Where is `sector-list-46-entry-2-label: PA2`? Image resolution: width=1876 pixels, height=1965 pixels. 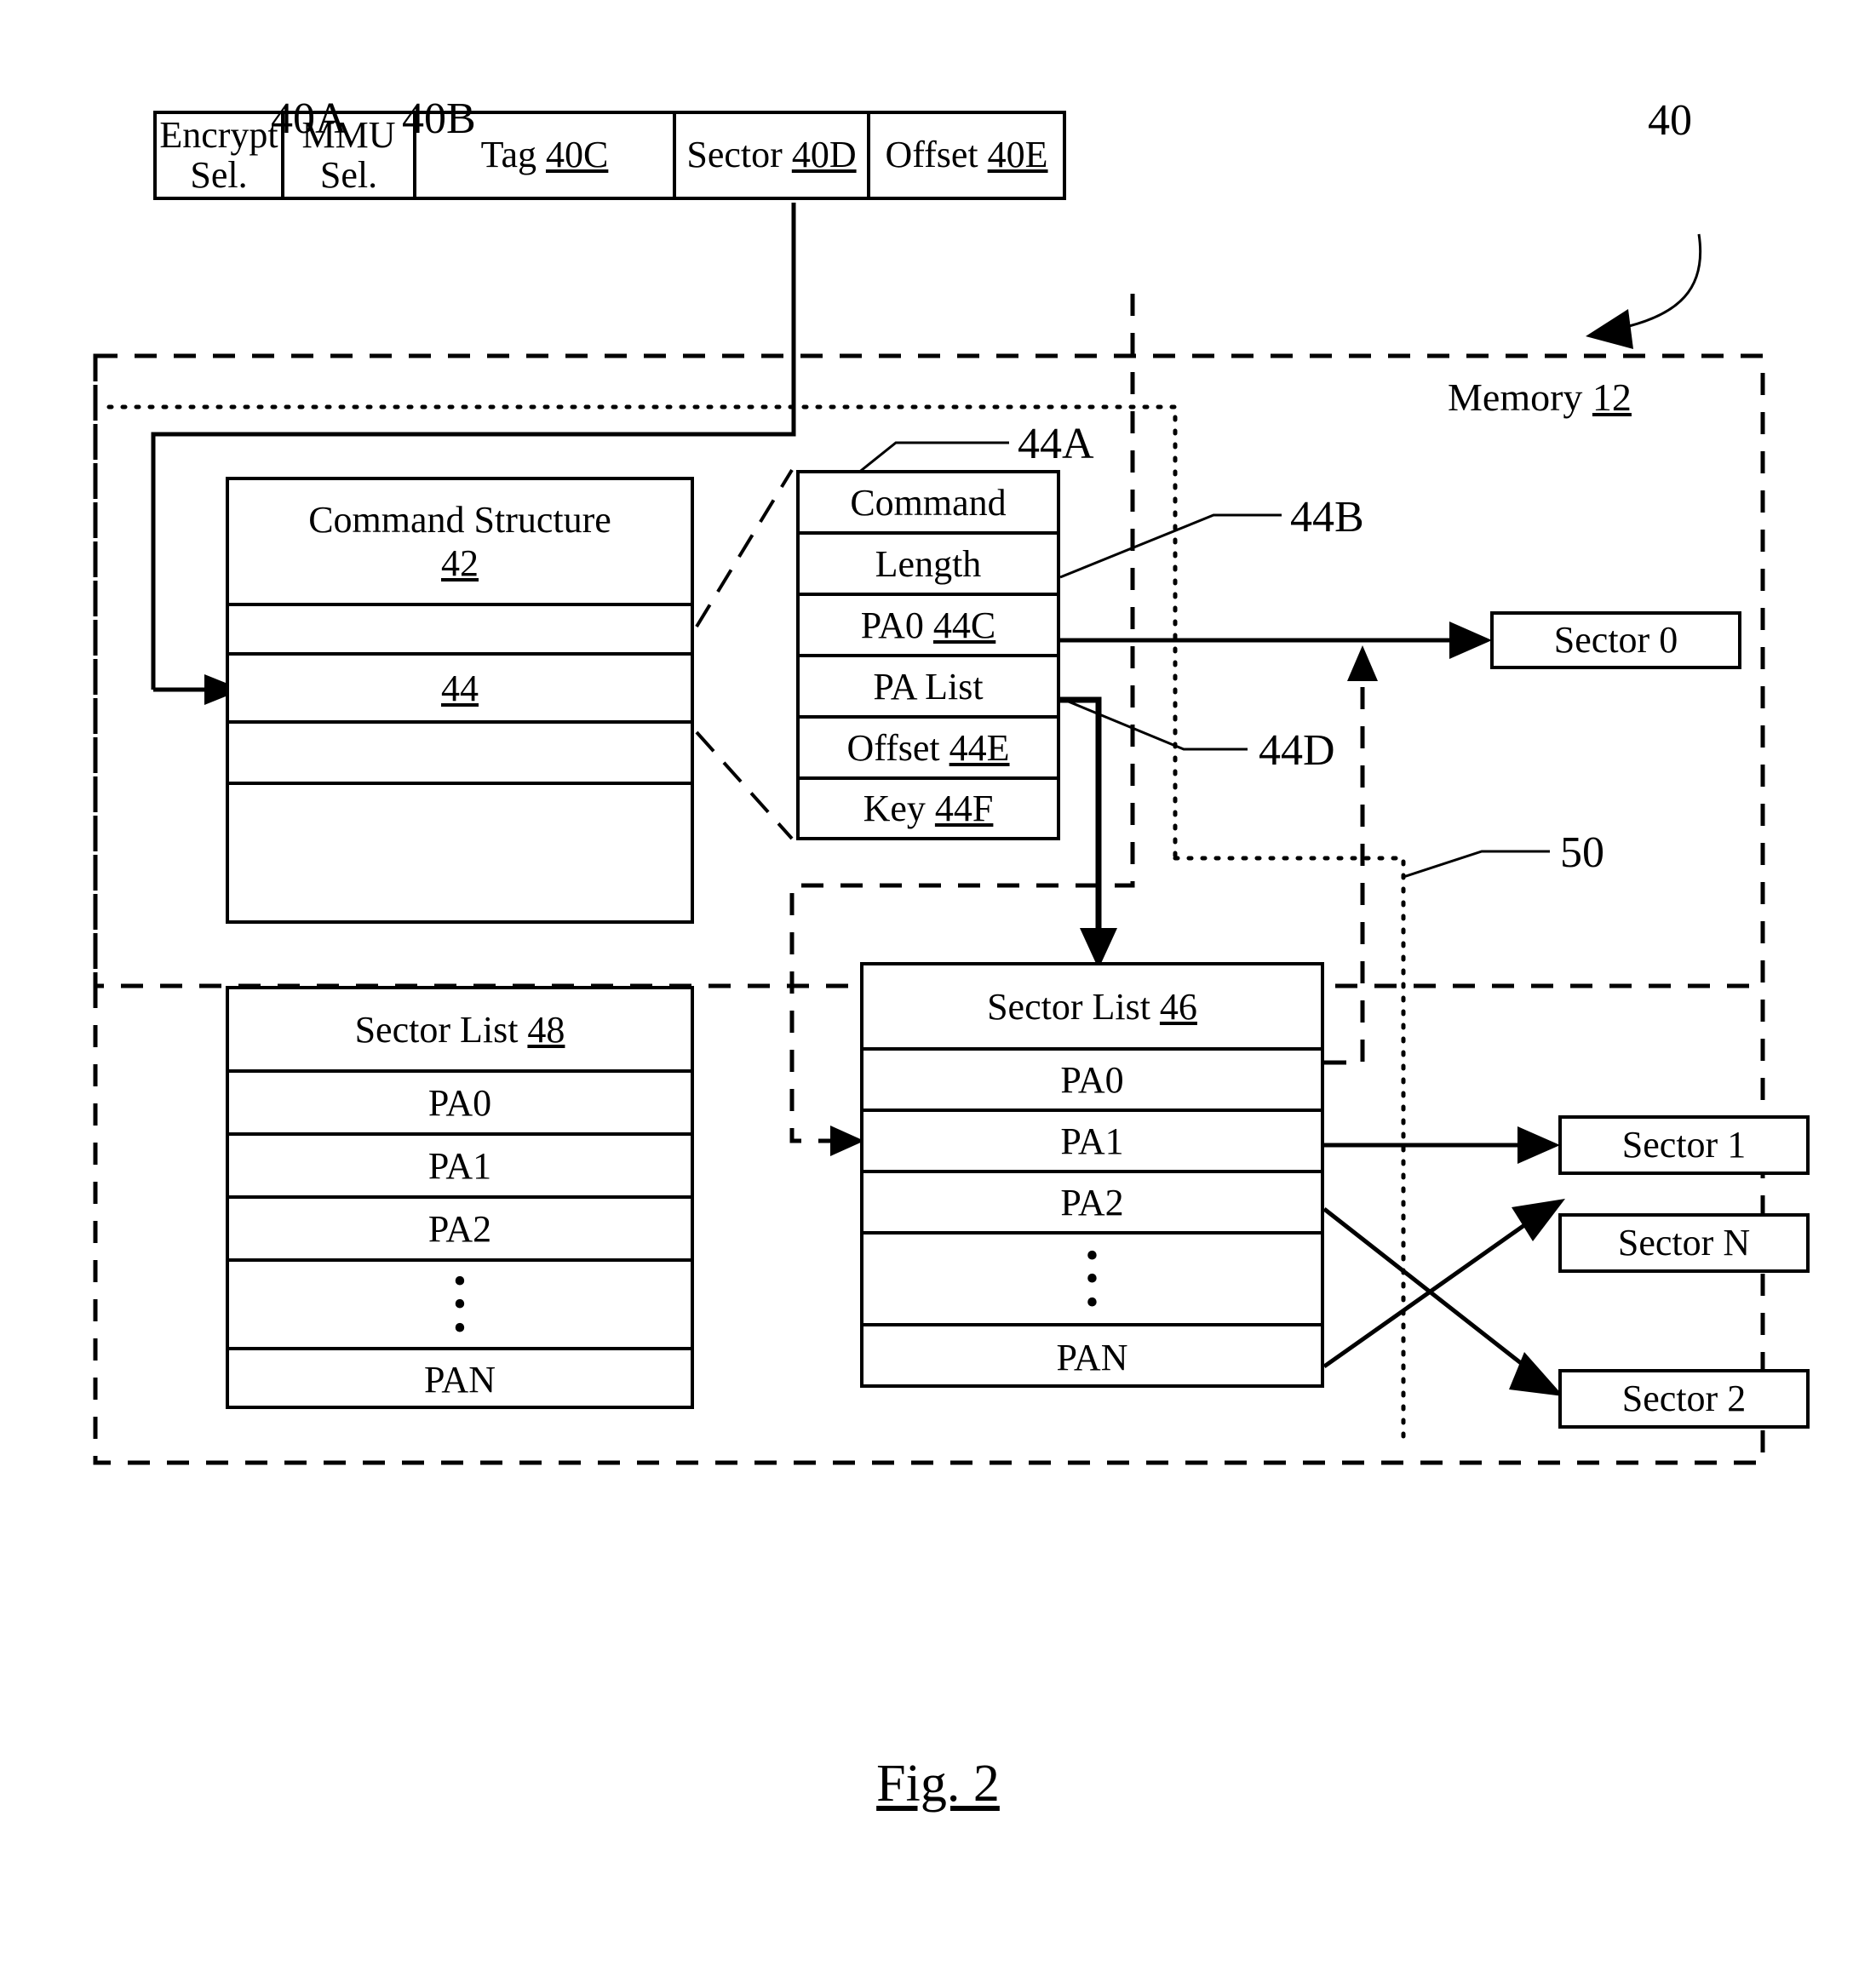
sector-list-46-entry-2-label: PA2 is located at coordinates (1092, 1202).